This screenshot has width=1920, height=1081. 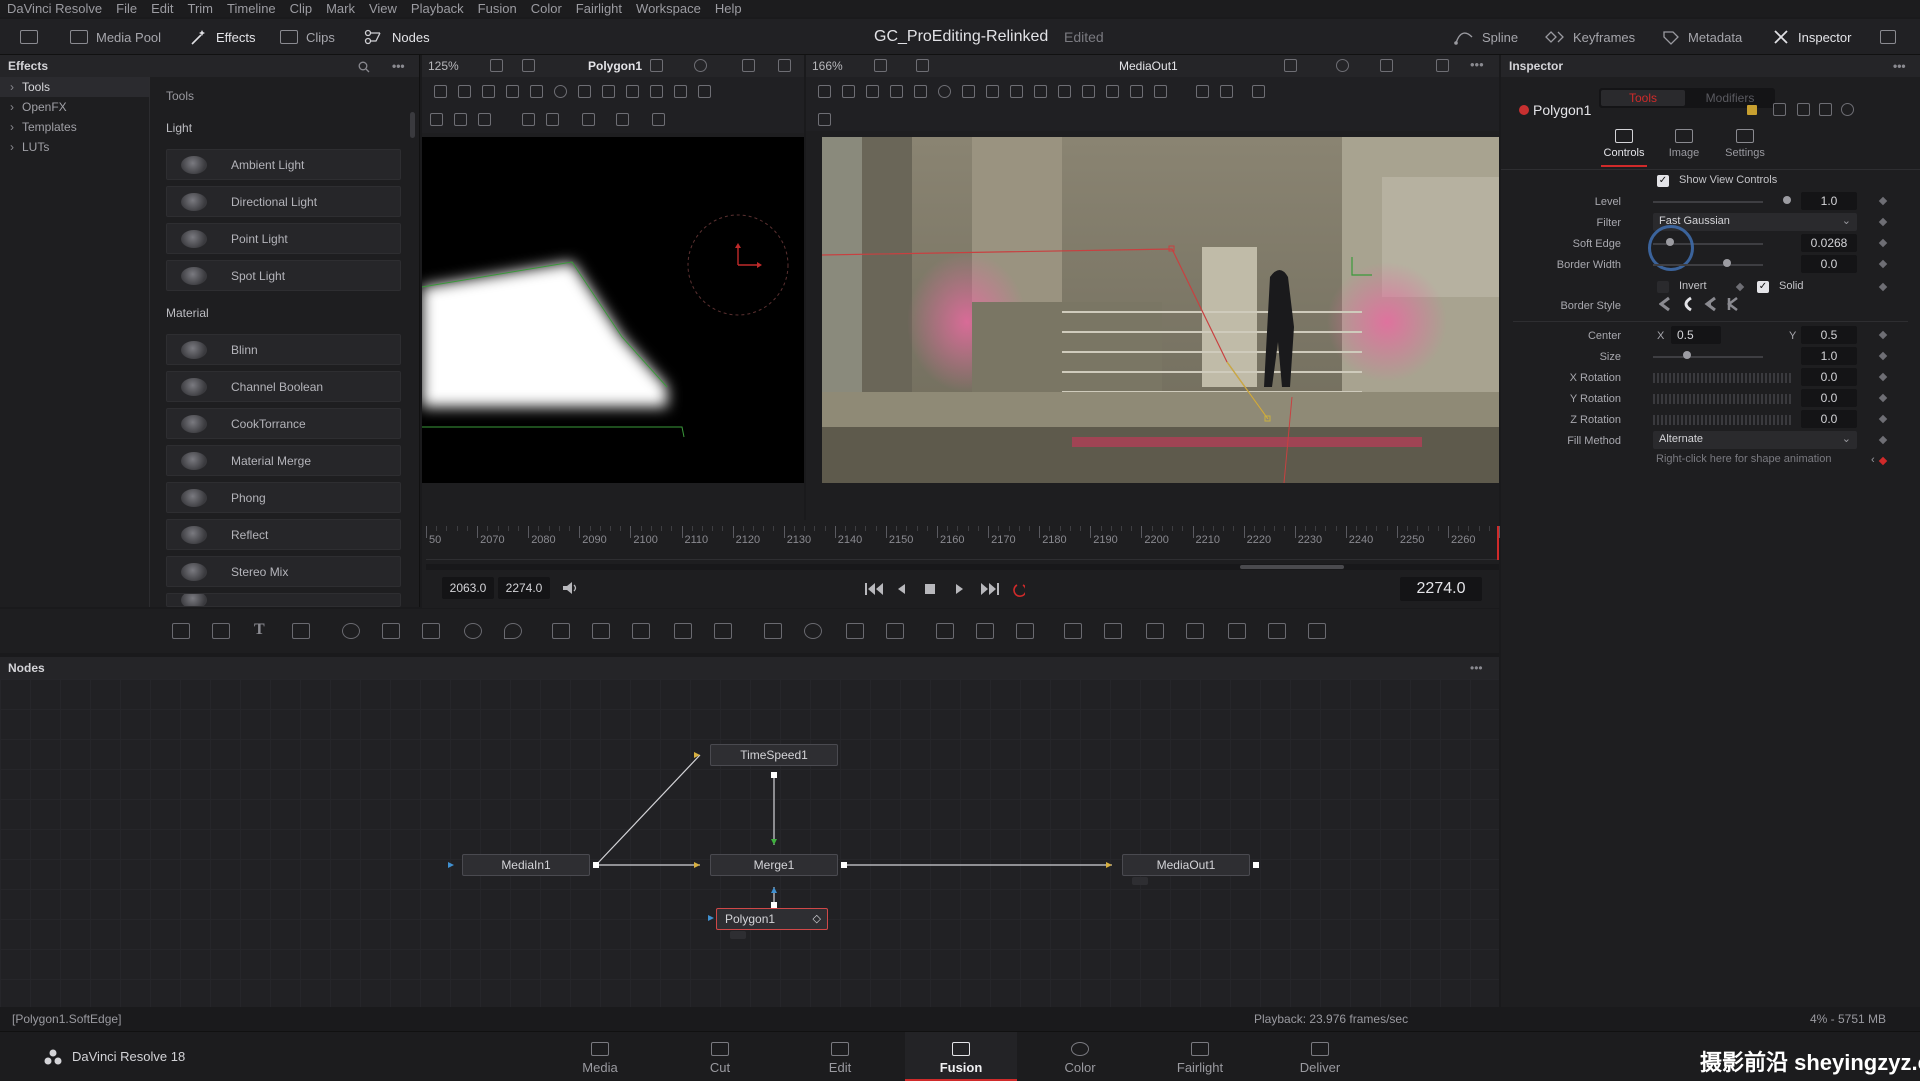 I want to click on brush-tool-icon, so click(x=301, y=631).